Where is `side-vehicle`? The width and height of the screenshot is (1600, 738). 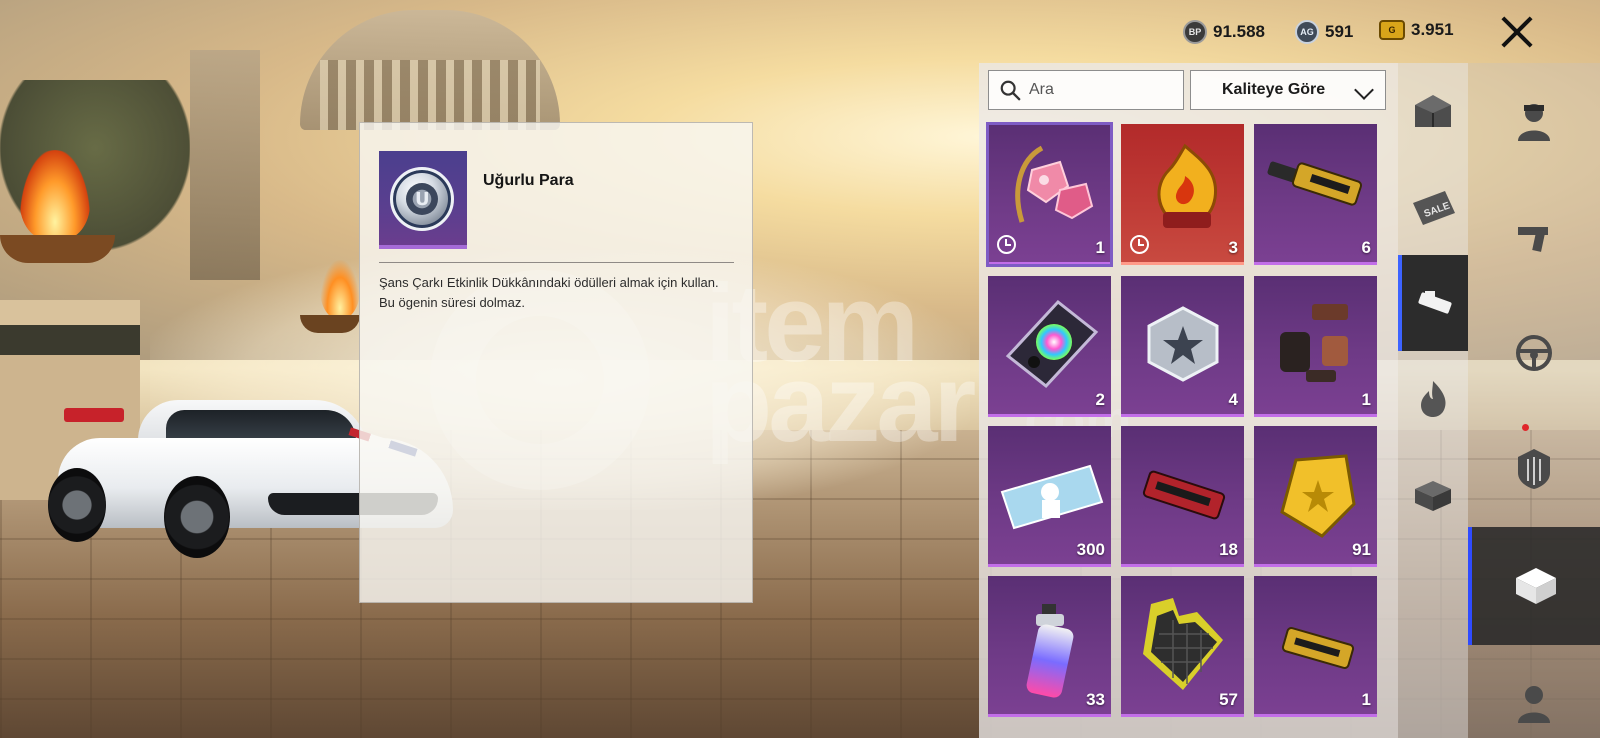
side-vehicle is located at coordinates (1534, 353).